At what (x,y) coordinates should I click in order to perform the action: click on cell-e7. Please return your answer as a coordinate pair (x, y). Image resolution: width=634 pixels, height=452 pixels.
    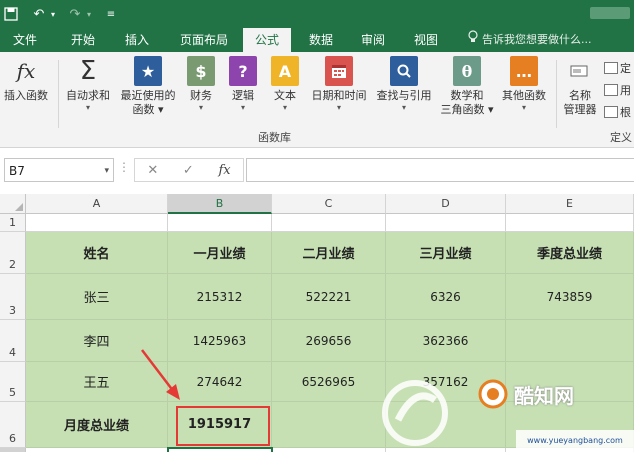
    Looking at the image, I should click on (570, 450).